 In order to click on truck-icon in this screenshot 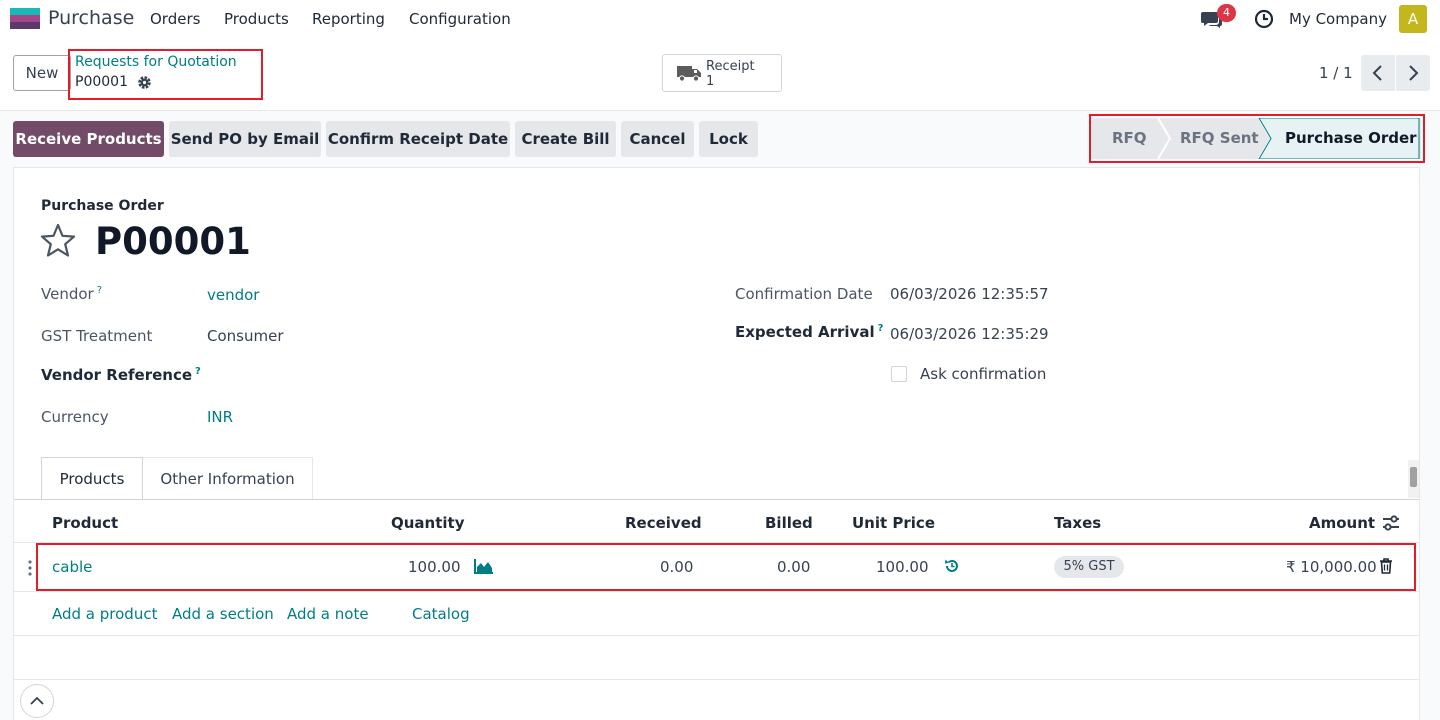, I will do `click(689, 74)`.